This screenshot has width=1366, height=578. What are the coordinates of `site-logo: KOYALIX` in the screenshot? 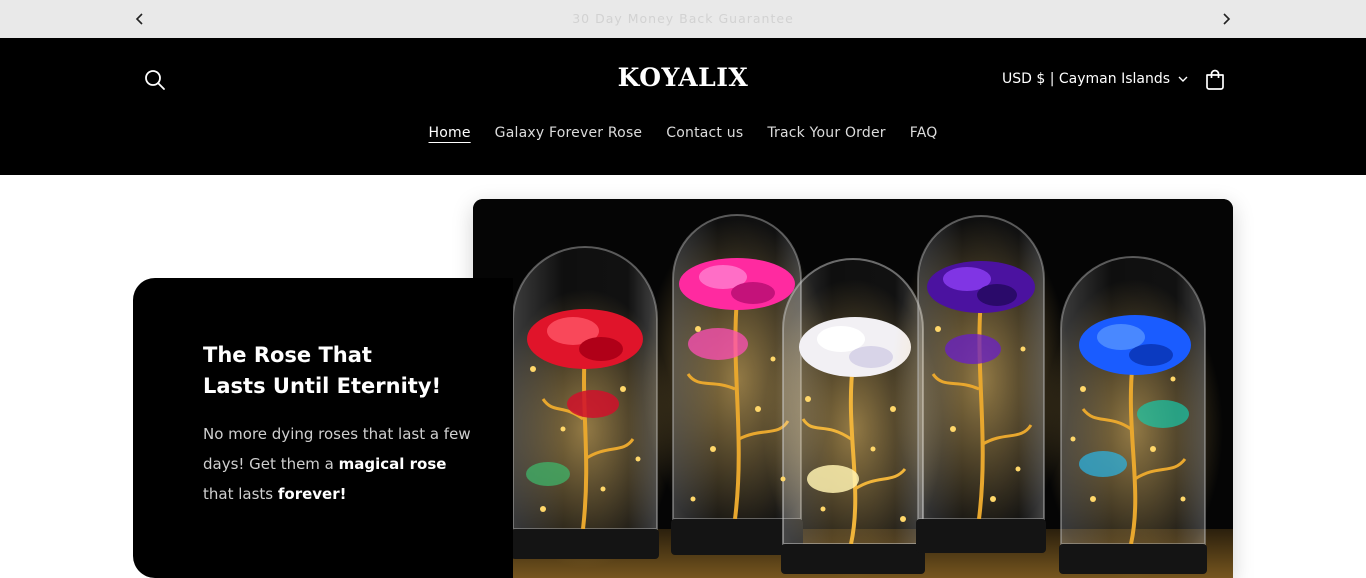 It's located at (683, 77).